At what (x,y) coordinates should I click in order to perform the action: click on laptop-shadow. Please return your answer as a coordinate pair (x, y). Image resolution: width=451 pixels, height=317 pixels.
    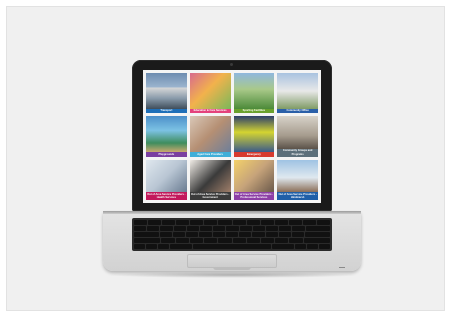
    Looking at the image, I should click on (233, 275).